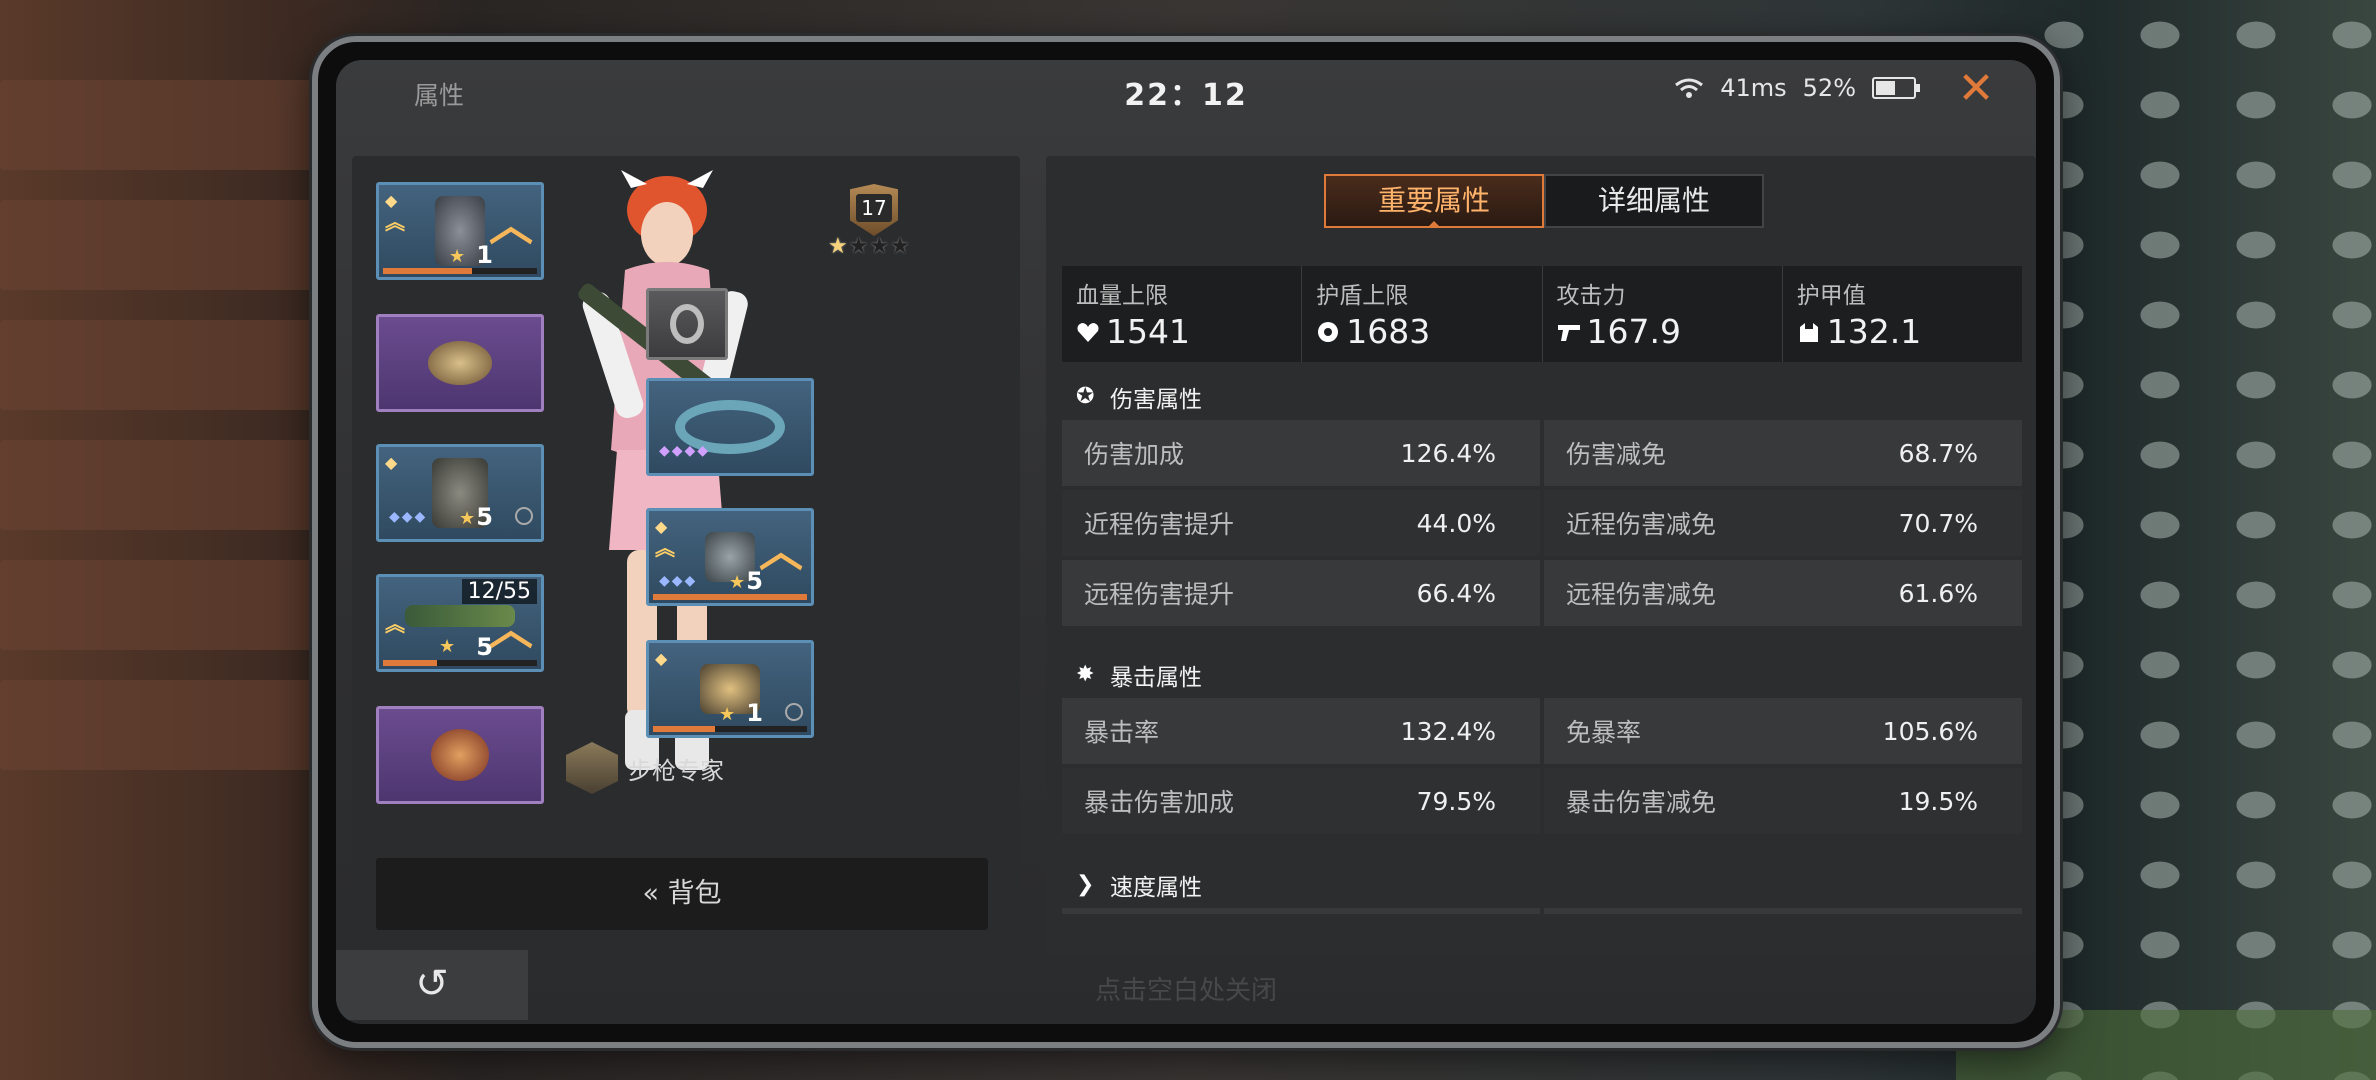 The height and width of the screenshot is (1080, 2376). Describe the element at coordinates (1388, 331) in the screenshot. I see `stat-value: 1683` at that location.